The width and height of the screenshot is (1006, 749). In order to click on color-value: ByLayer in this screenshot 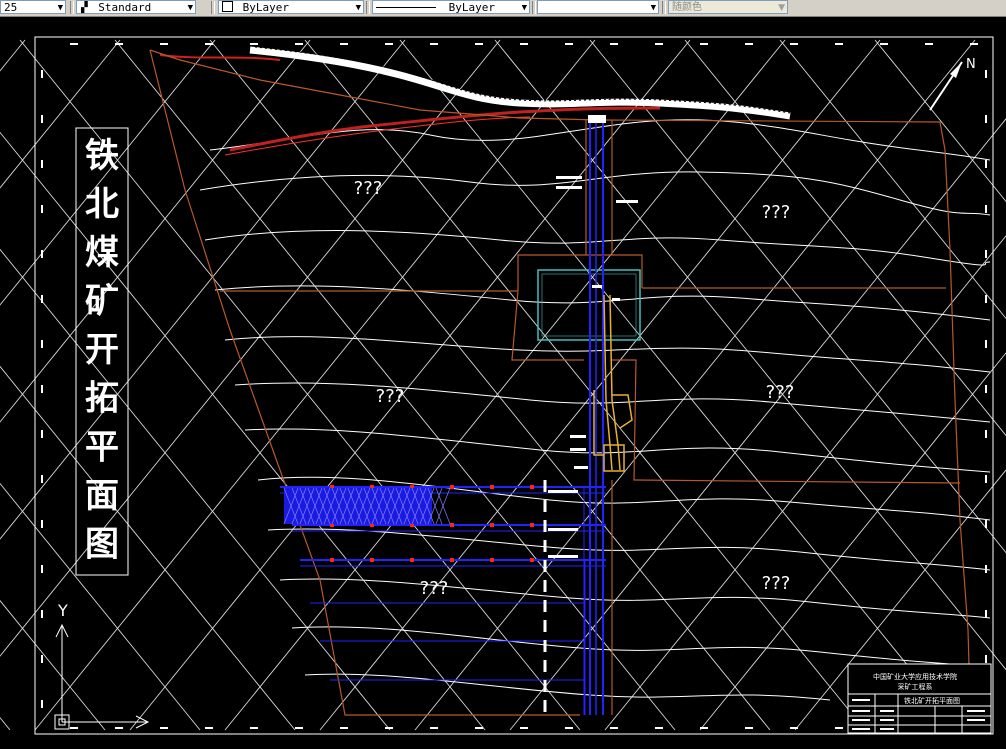, I will do `click(265, 7)`.